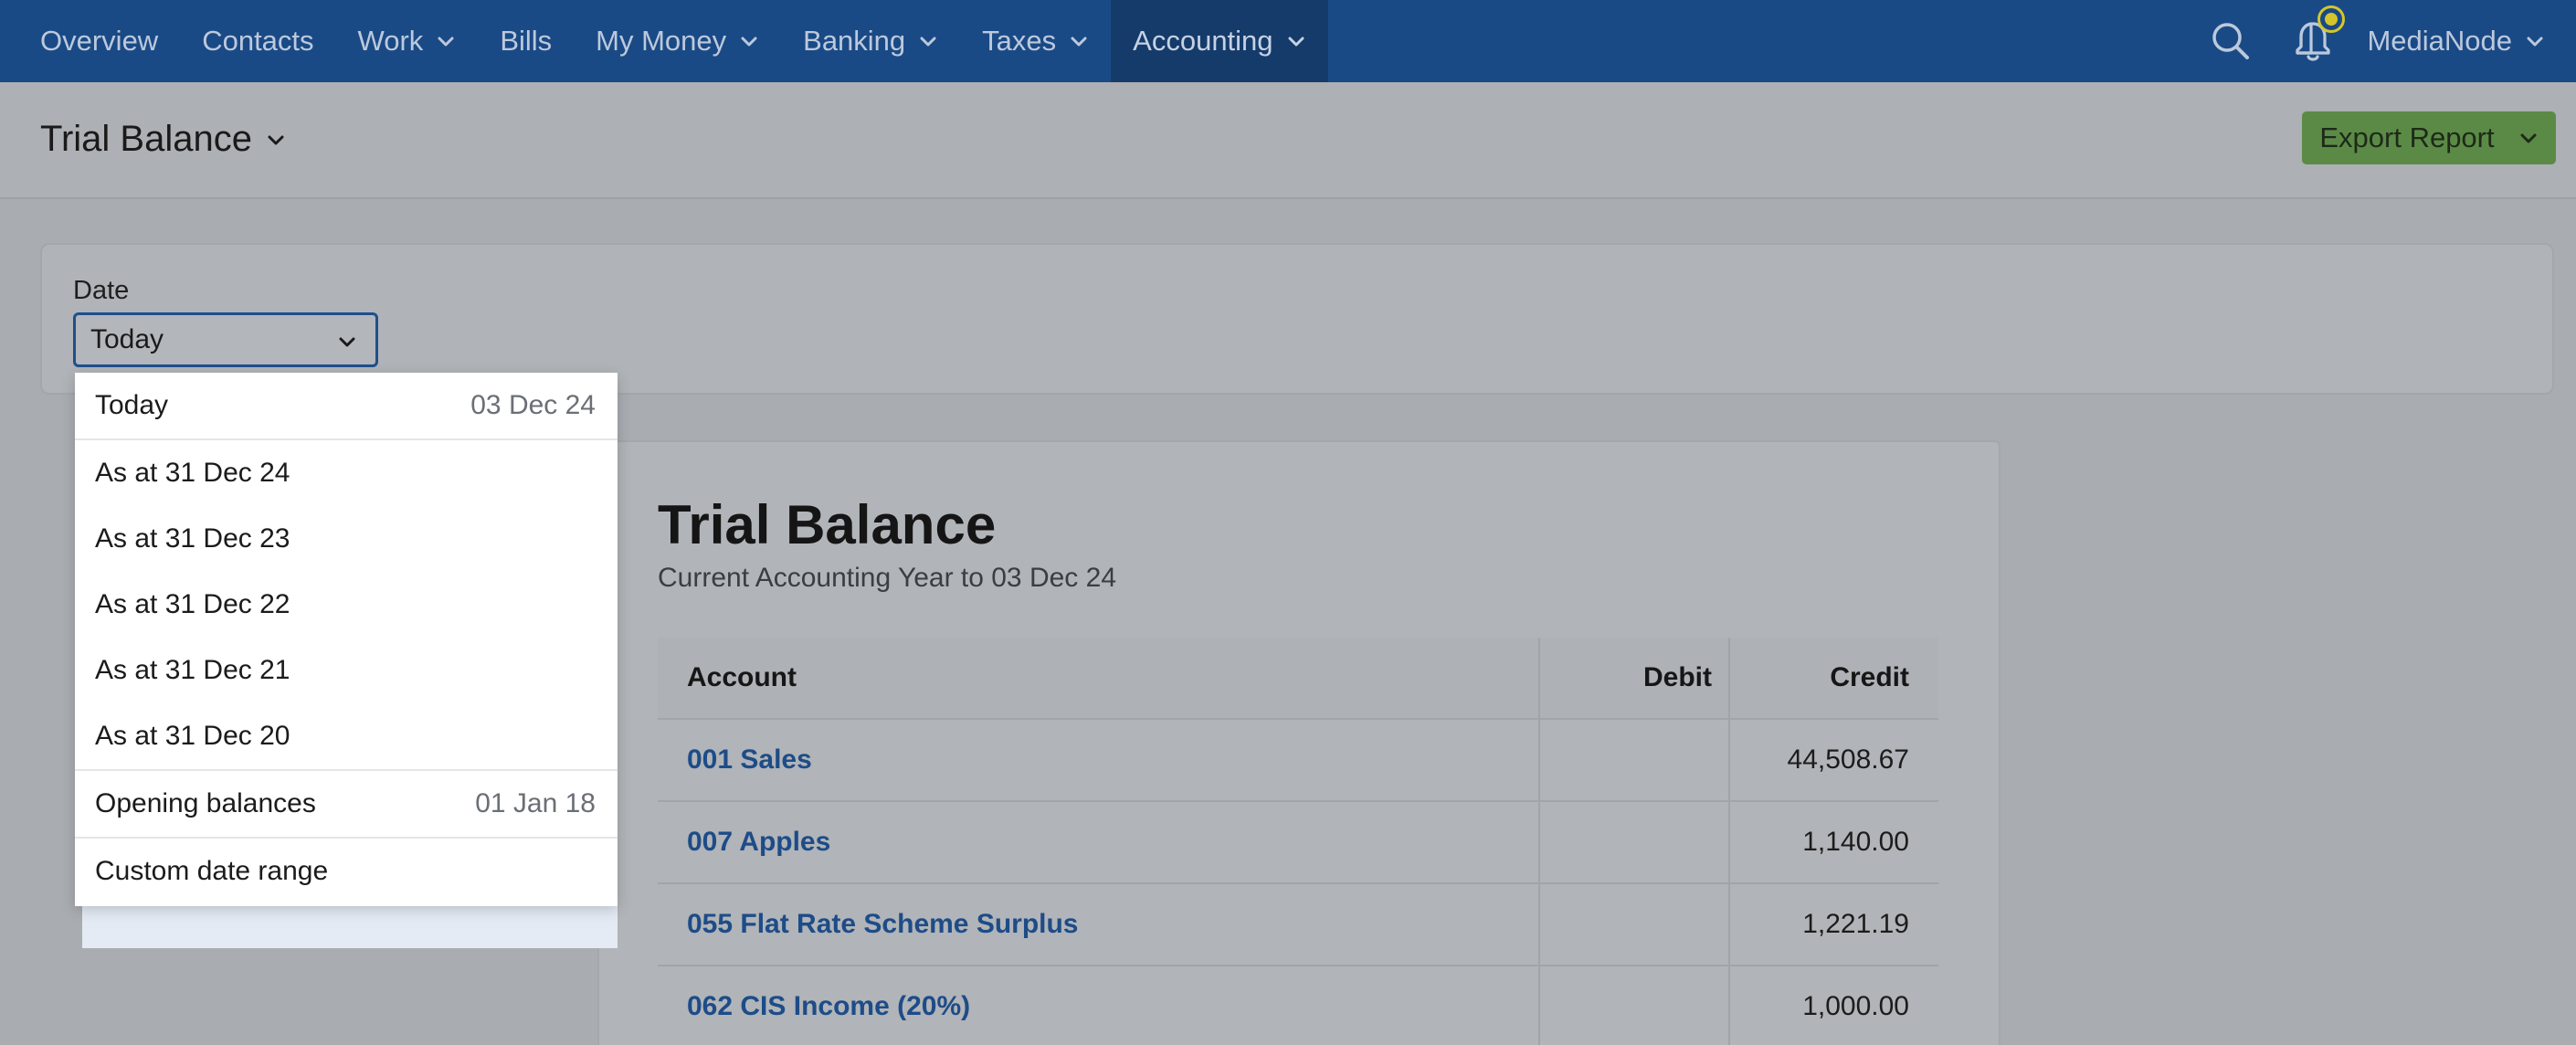 This screenshot has width=2576, height=1045. Describe the element at coordinates (1288, 140) in the screenshot. I see `page-header: Trial Balance Export Report` at that location.